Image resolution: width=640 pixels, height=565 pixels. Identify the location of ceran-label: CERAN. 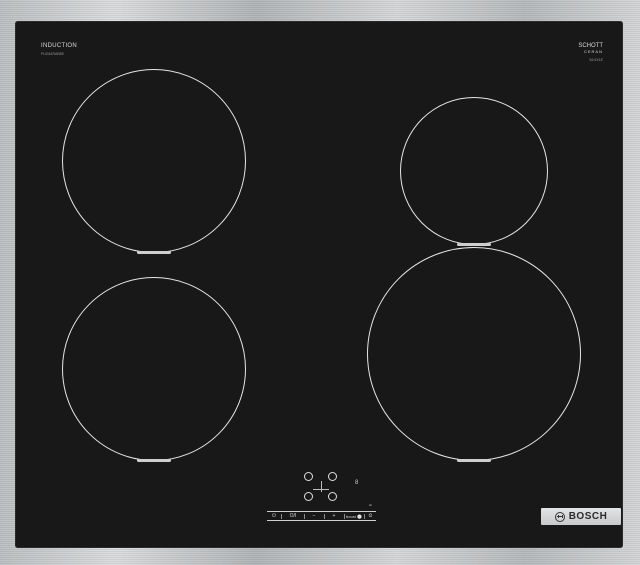
(593, 51).